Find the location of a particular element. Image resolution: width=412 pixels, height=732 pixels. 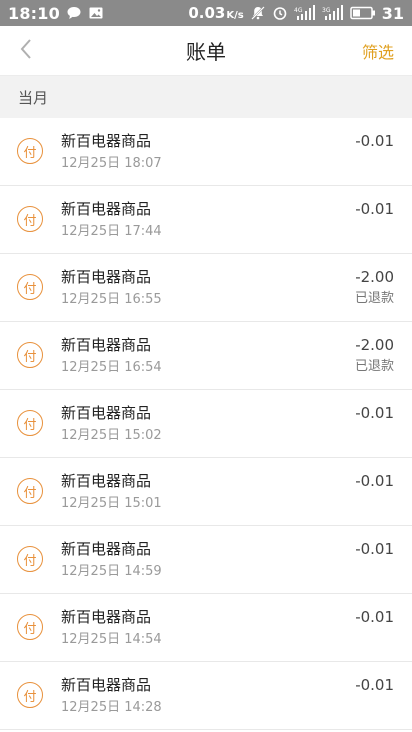

mute-bell-icon is located at coordinates (258, 13).